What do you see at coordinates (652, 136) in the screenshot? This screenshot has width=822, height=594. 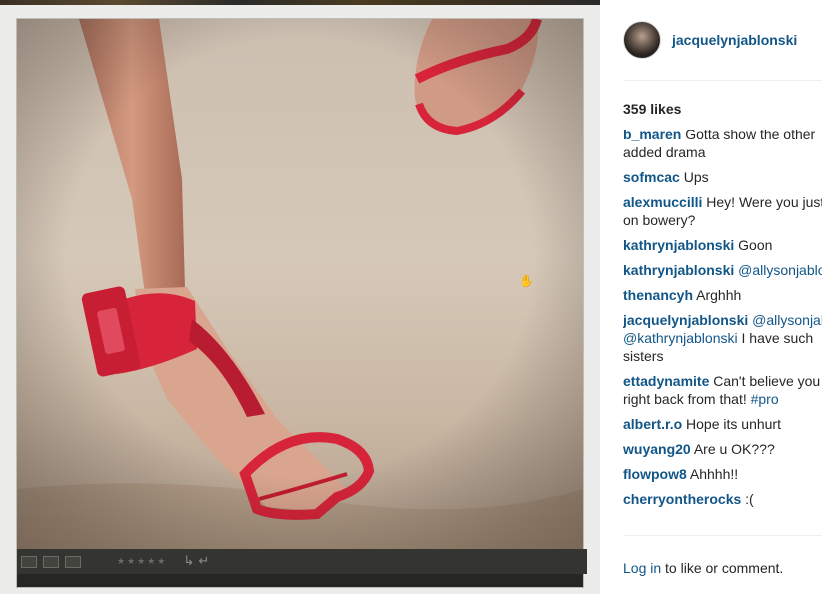 I see `comment-username: b_maren` at bounding box center [652, 136].